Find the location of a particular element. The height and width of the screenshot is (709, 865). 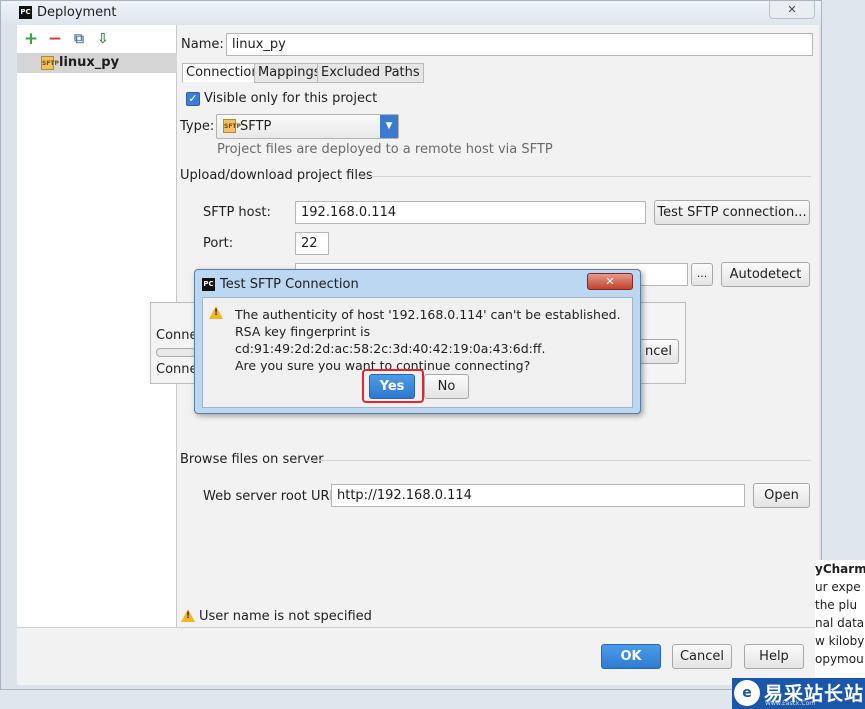

type-label: Type: is located at coordinates (197, 126).